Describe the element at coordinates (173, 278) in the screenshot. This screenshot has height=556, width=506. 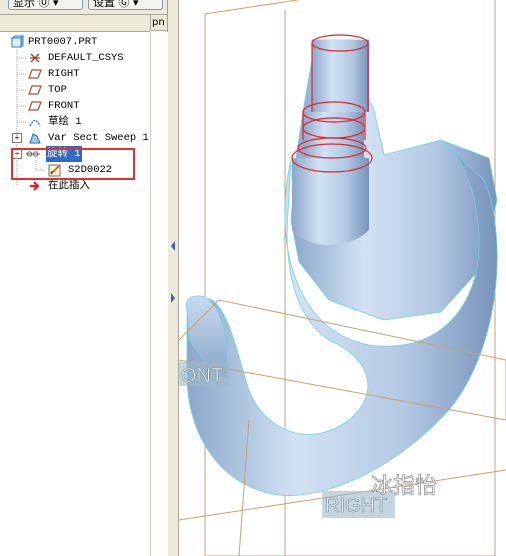
I see `panel-splitter` at that location.